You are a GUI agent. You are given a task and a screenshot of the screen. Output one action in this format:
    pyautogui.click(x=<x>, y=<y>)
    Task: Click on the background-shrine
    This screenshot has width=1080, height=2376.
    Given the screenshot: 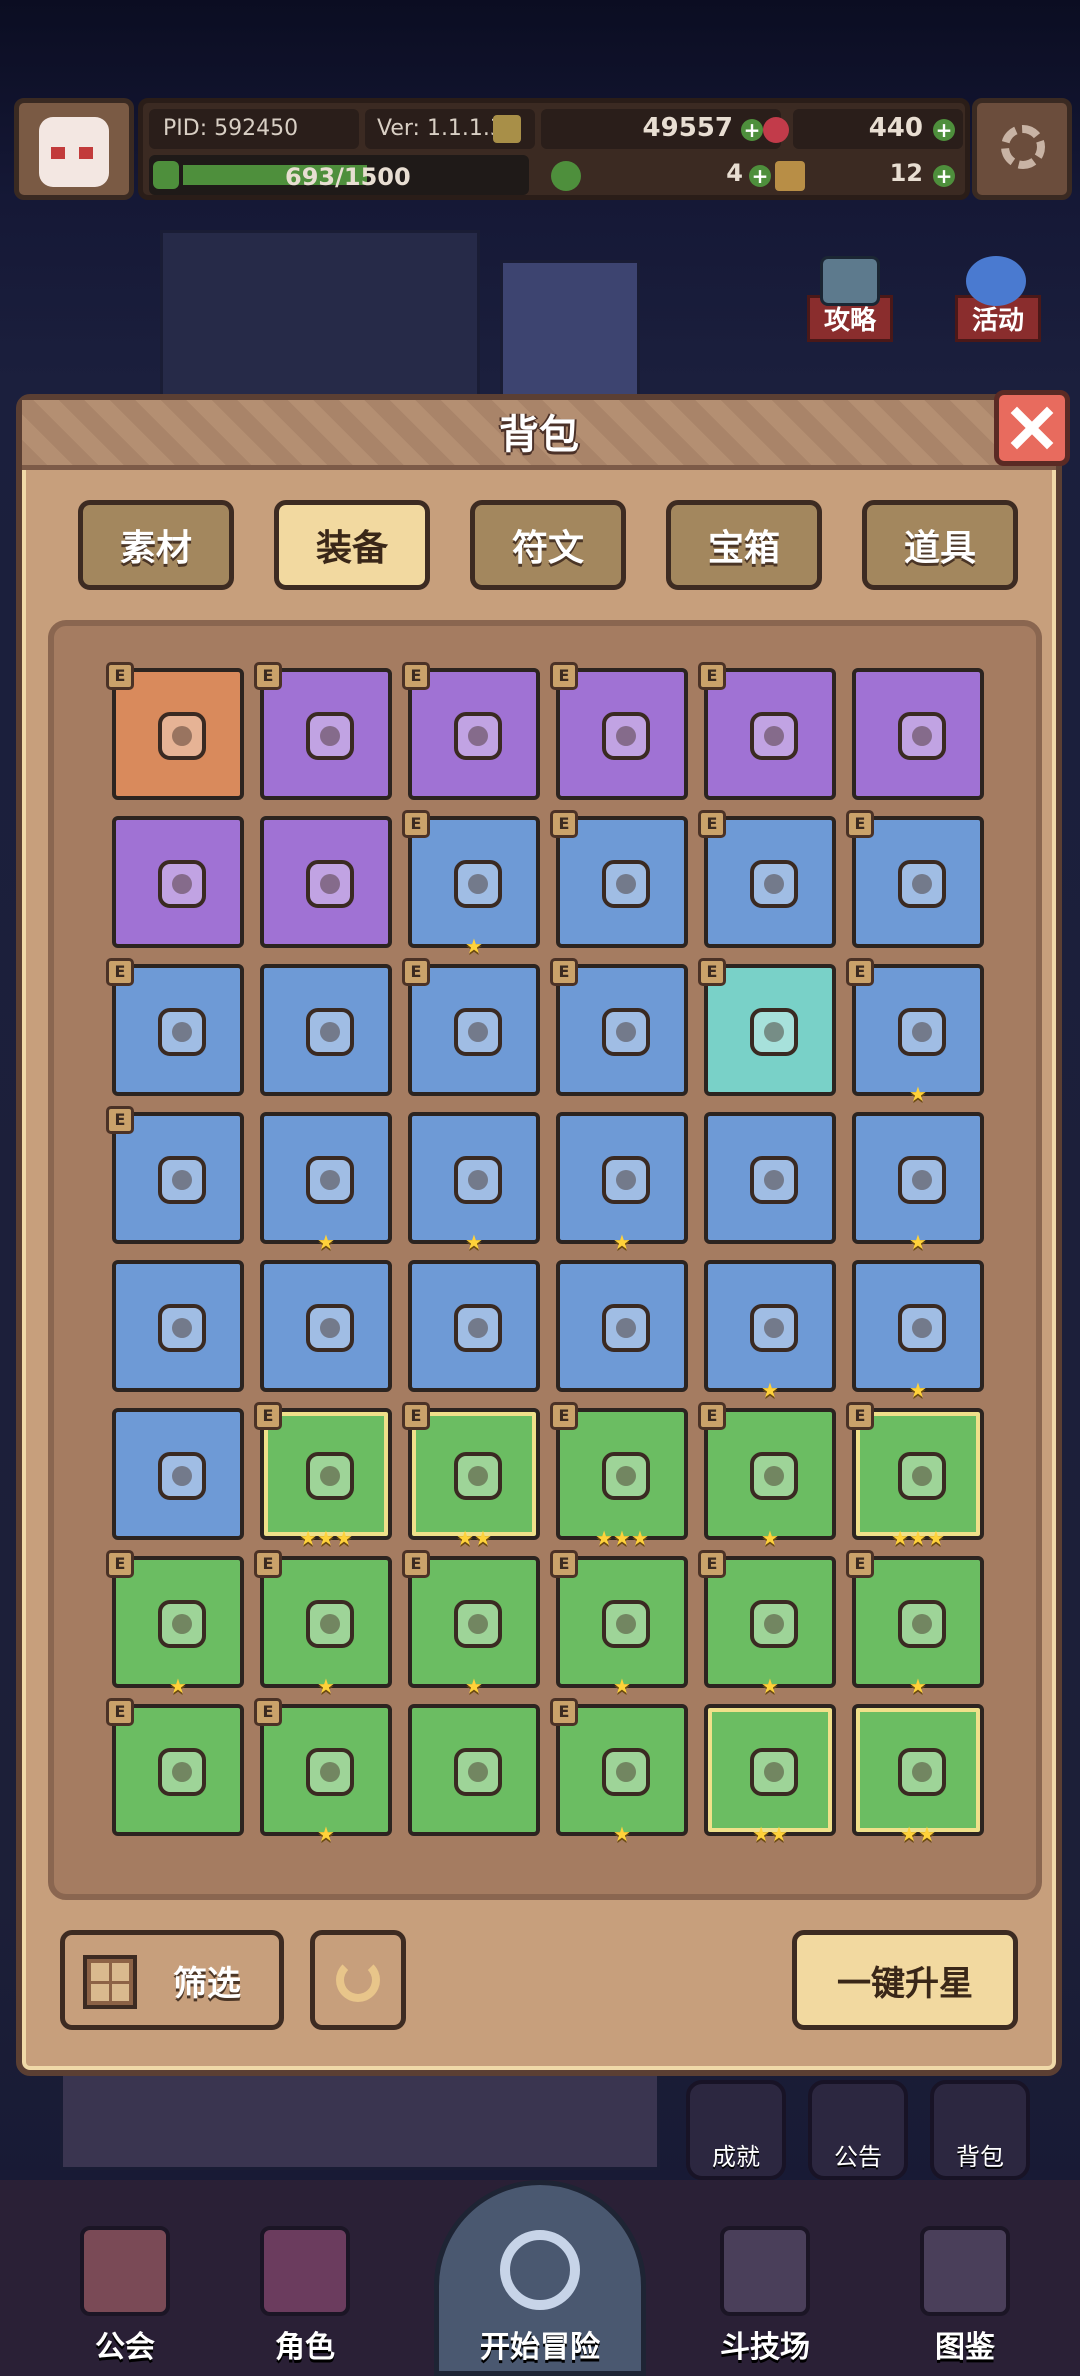 What is the action you would take?
    pyautogui.click(x=570, y=330)
    